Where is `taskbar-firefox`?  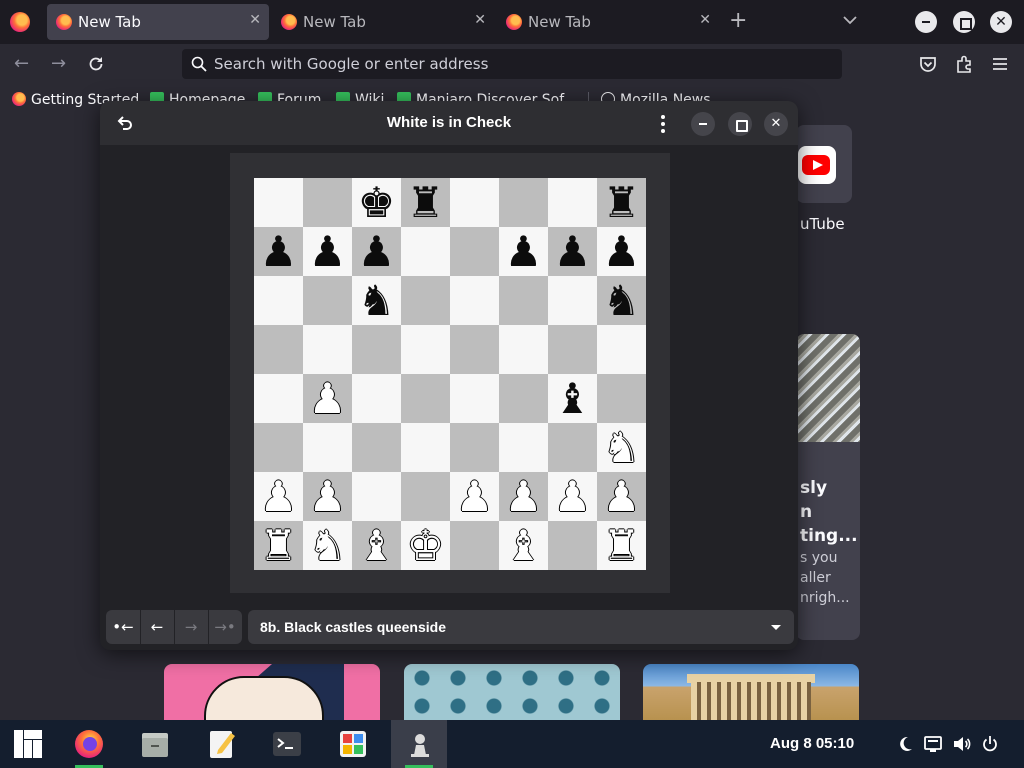
taskbar-firefox is located at coordinates (89, 744).